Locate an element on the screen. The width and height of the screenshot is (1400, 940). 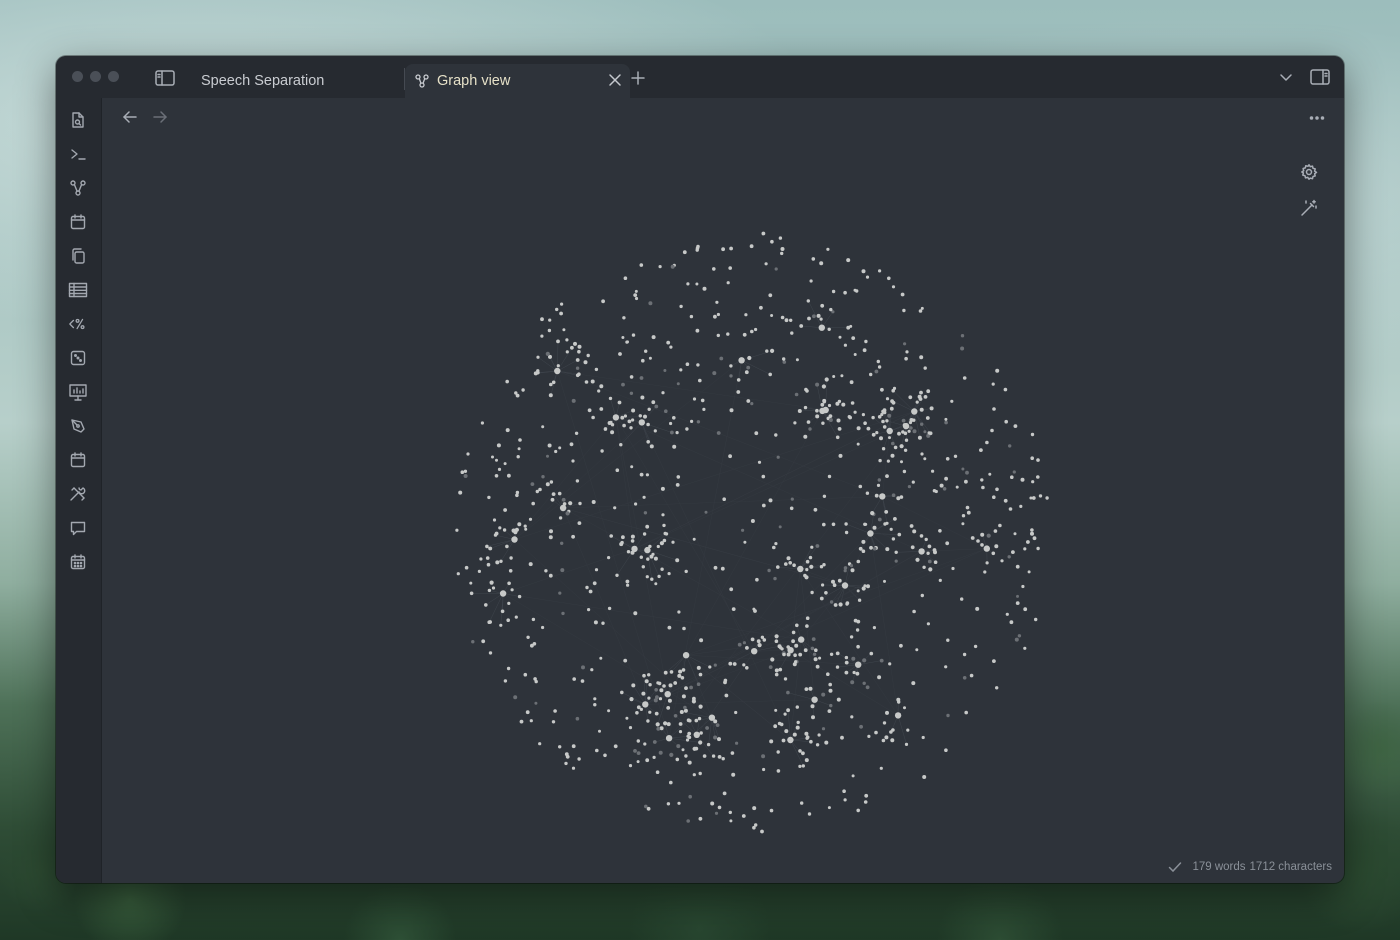
forward-arrow-icon is located at coordinates (160, 117).